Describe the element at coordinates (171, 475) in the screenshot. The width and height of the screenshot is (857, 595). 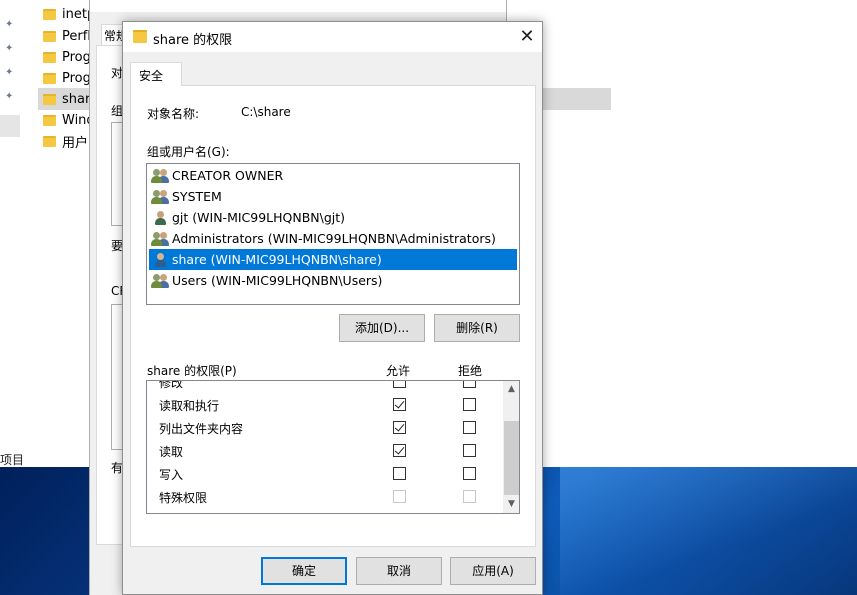
I see `permission-name: 写入` at that location.